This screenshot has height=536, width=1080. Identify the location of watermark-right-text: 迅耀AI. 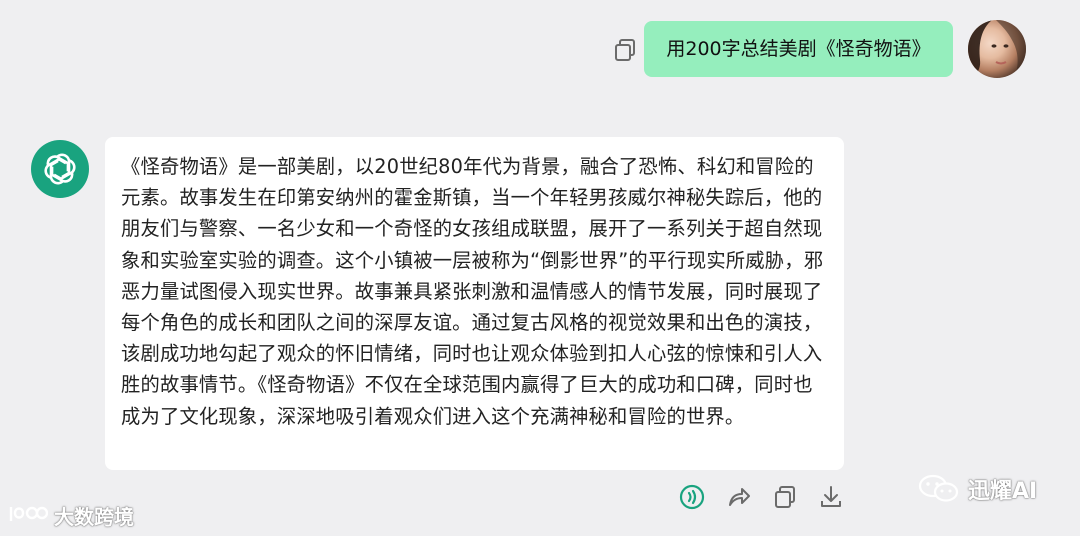
(1003, 491).